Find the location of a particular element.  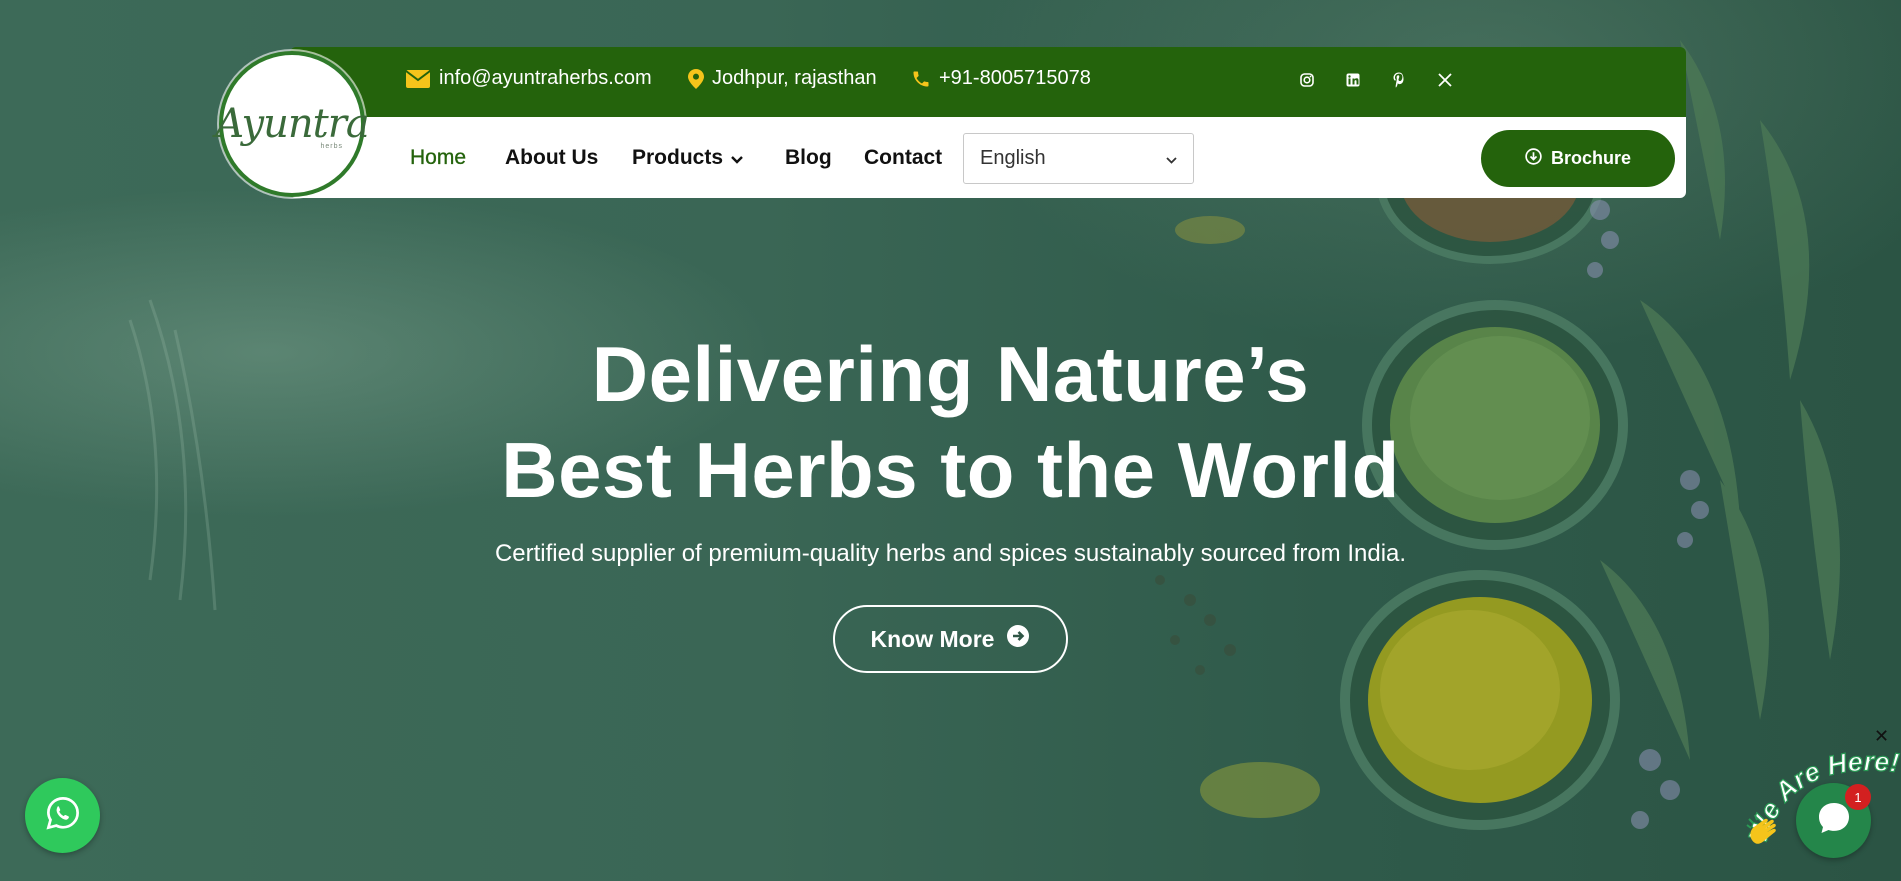

site-logo: Ayuntra herbs is located at coordinates (292, 124).